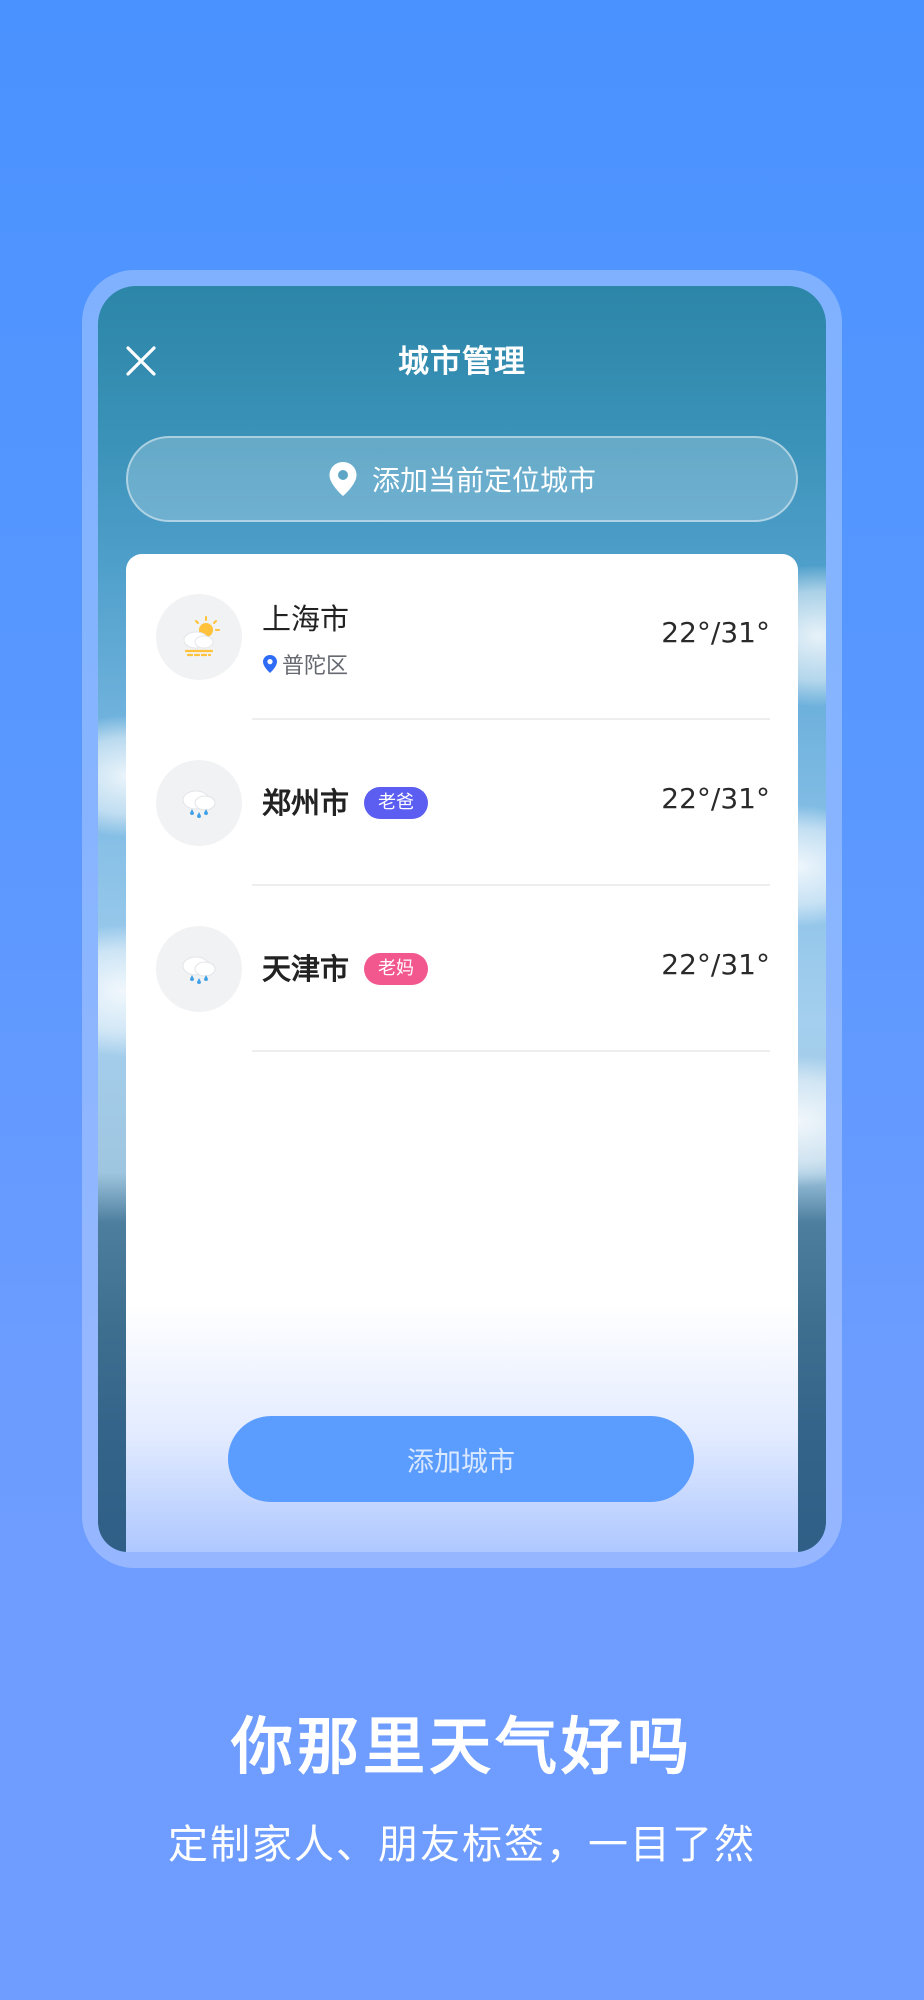  I want to click on screen-header: 城市管理, so click(462, 366).